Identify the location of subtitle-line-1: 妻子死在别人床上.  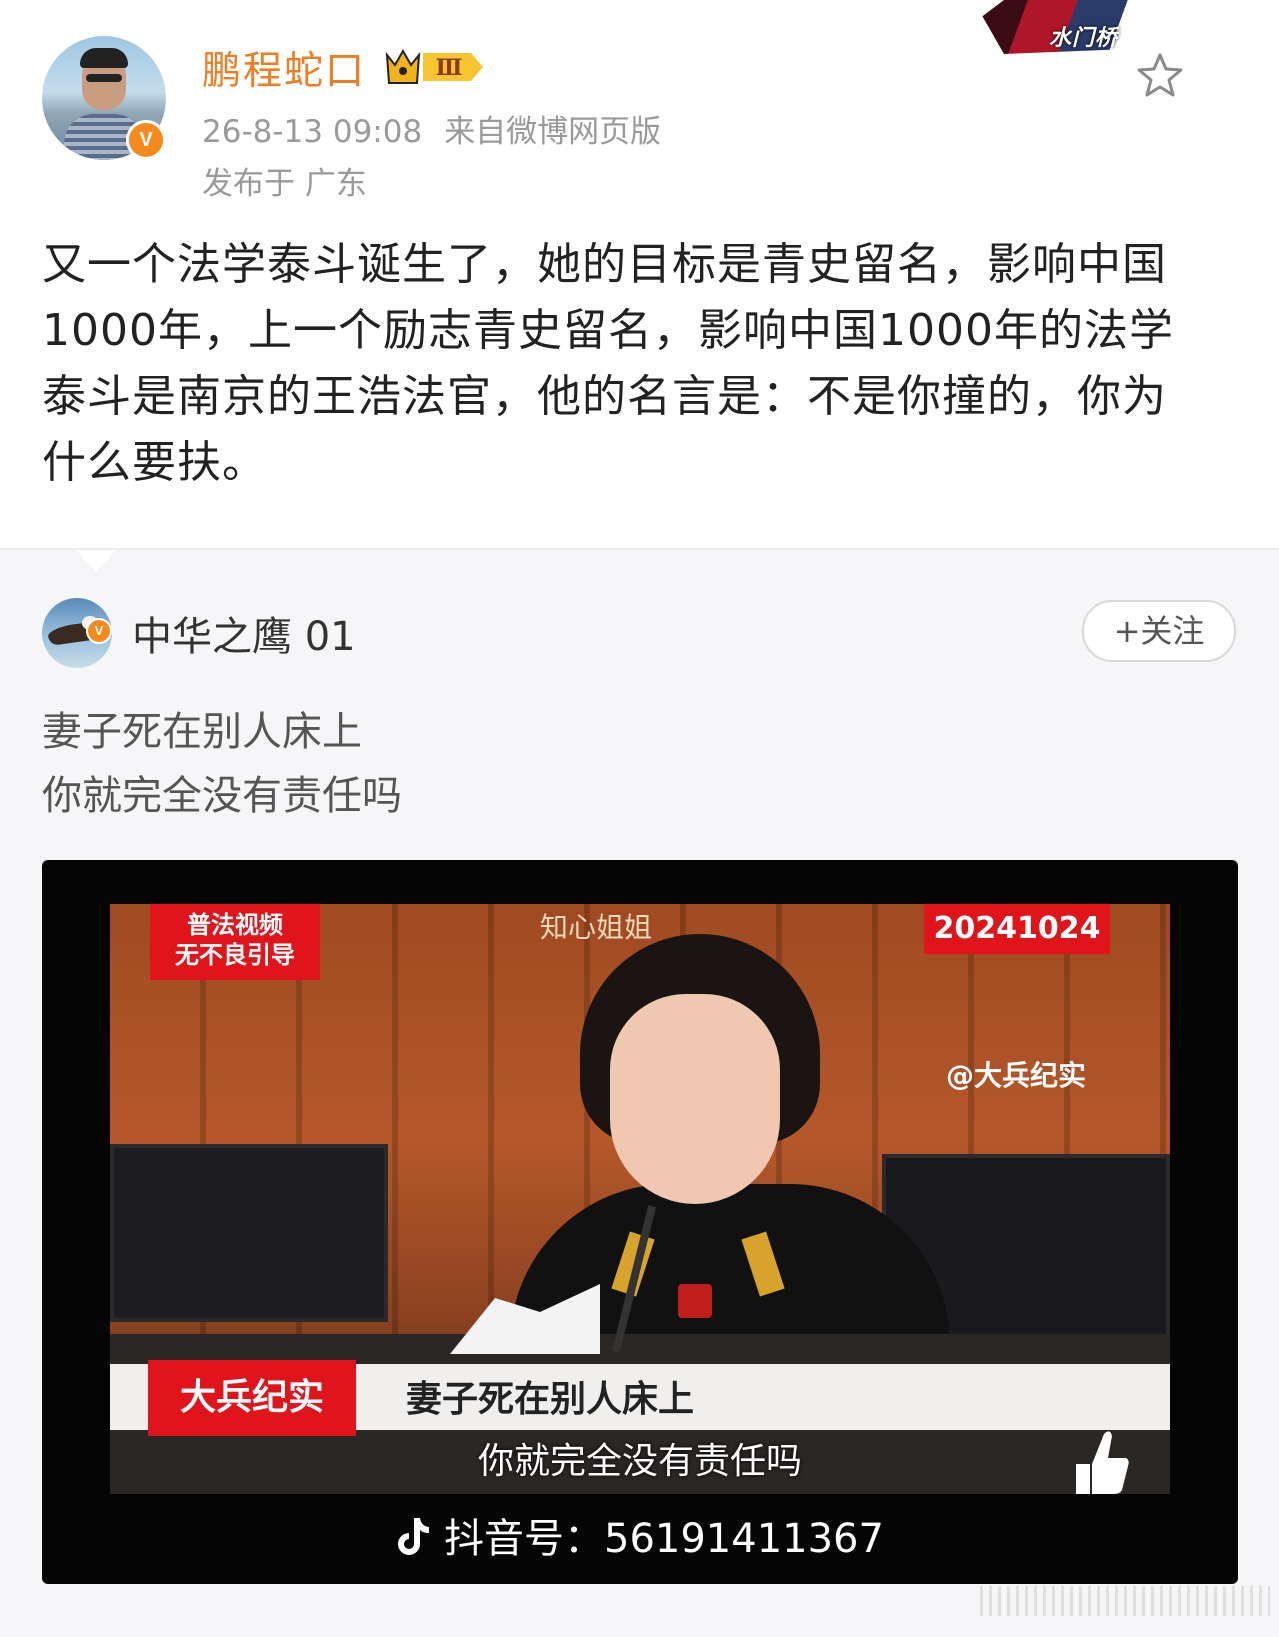
(550, 1399).